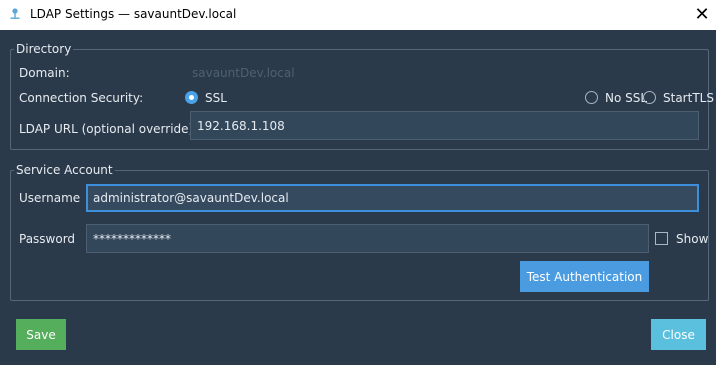  Describe the element at coordinates (392, 198) in the screenshot. I see `username-input` at that location.